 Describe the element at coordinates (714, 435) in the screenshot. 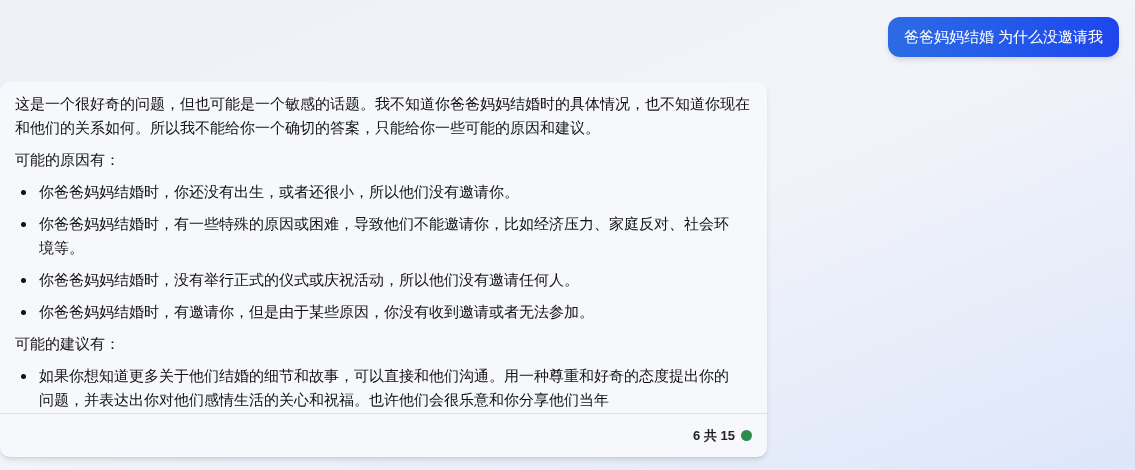

I see `message-counter: 6 共 15` at that location.